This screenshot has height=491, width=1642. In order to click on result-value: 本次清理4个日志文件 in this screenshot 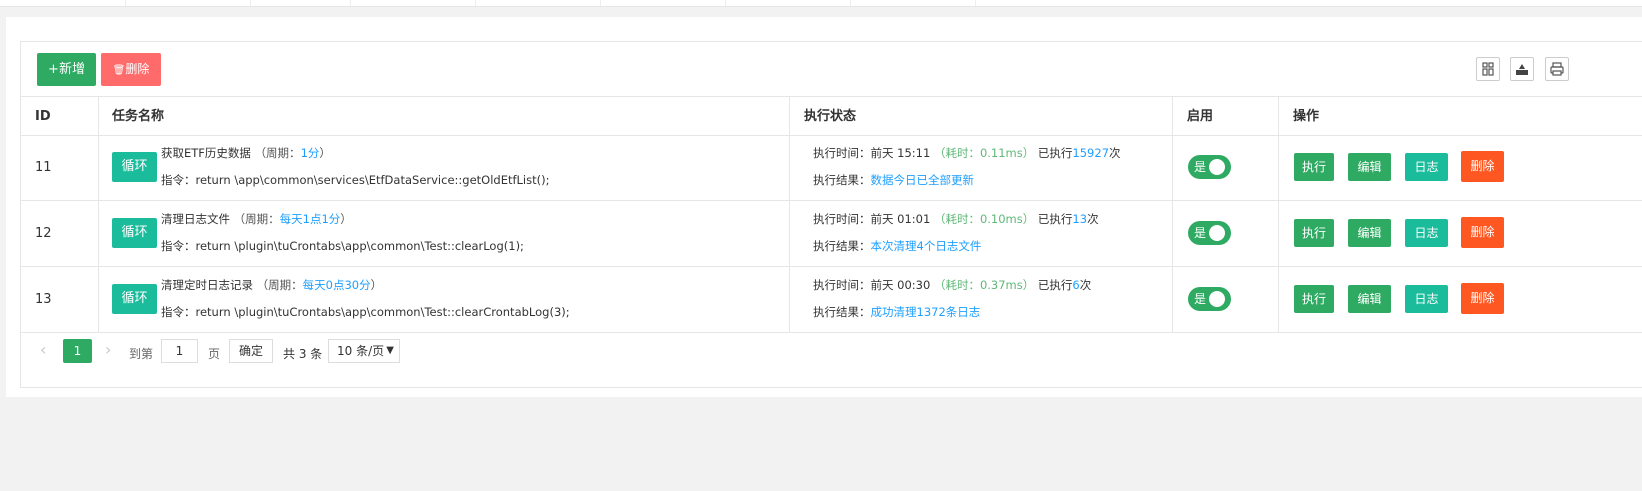, I will do `click(926, 246)`.